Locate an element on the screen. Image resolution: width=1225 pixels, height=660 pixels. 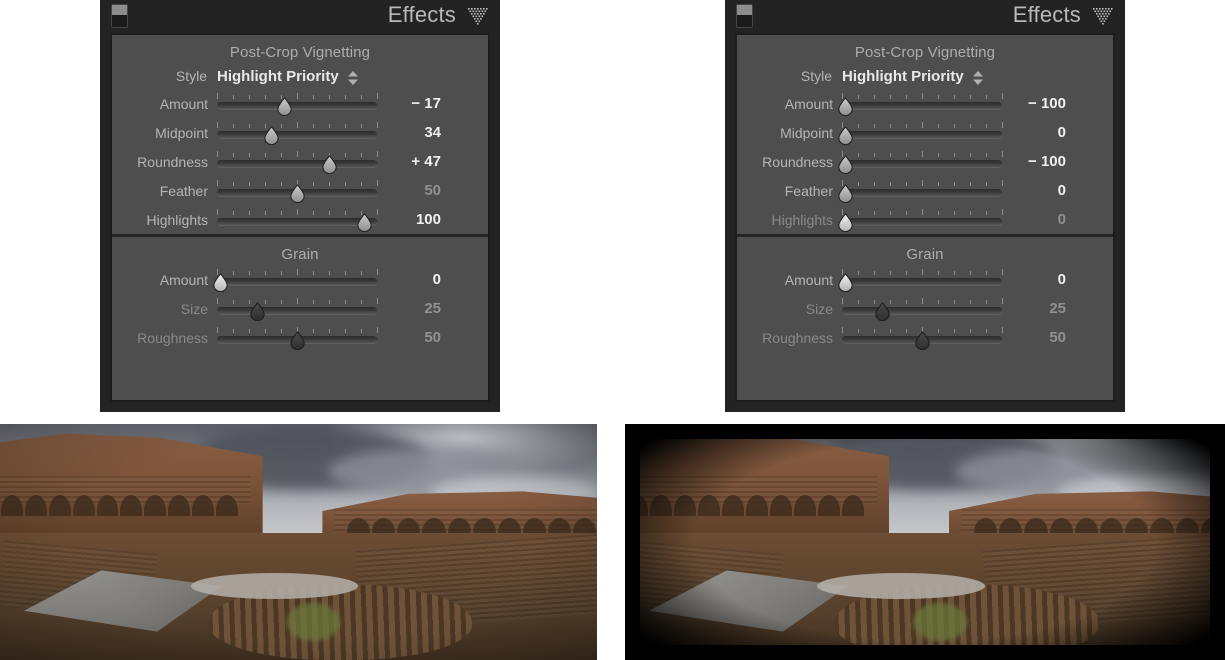
slider-value: 100 is located at coordinates (416, 219).